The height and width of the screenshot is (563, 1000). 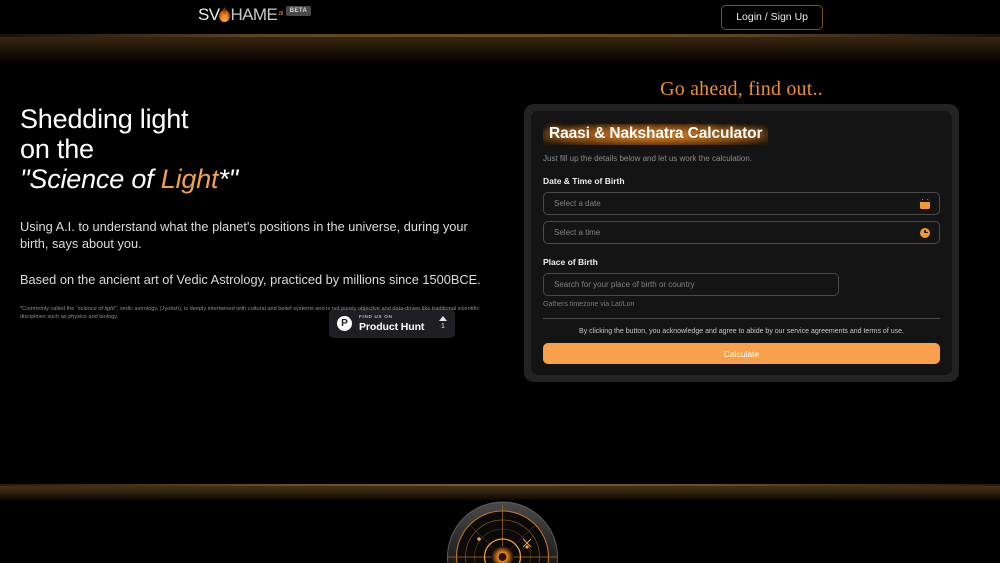 I want to click on time-input-placeholder: Select a time, so click(x=577, y=232).